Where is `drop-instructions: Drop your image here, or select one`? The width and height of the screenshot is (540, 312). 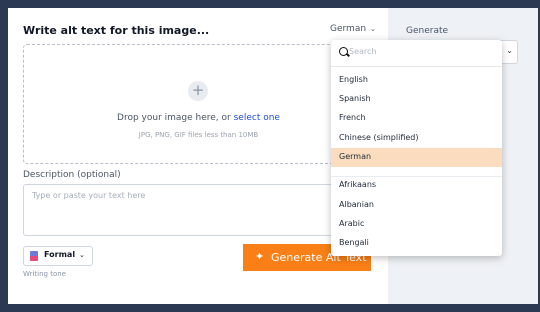 drop-instructions: Drop your image here, or select one is located at coordinates (198, 118).